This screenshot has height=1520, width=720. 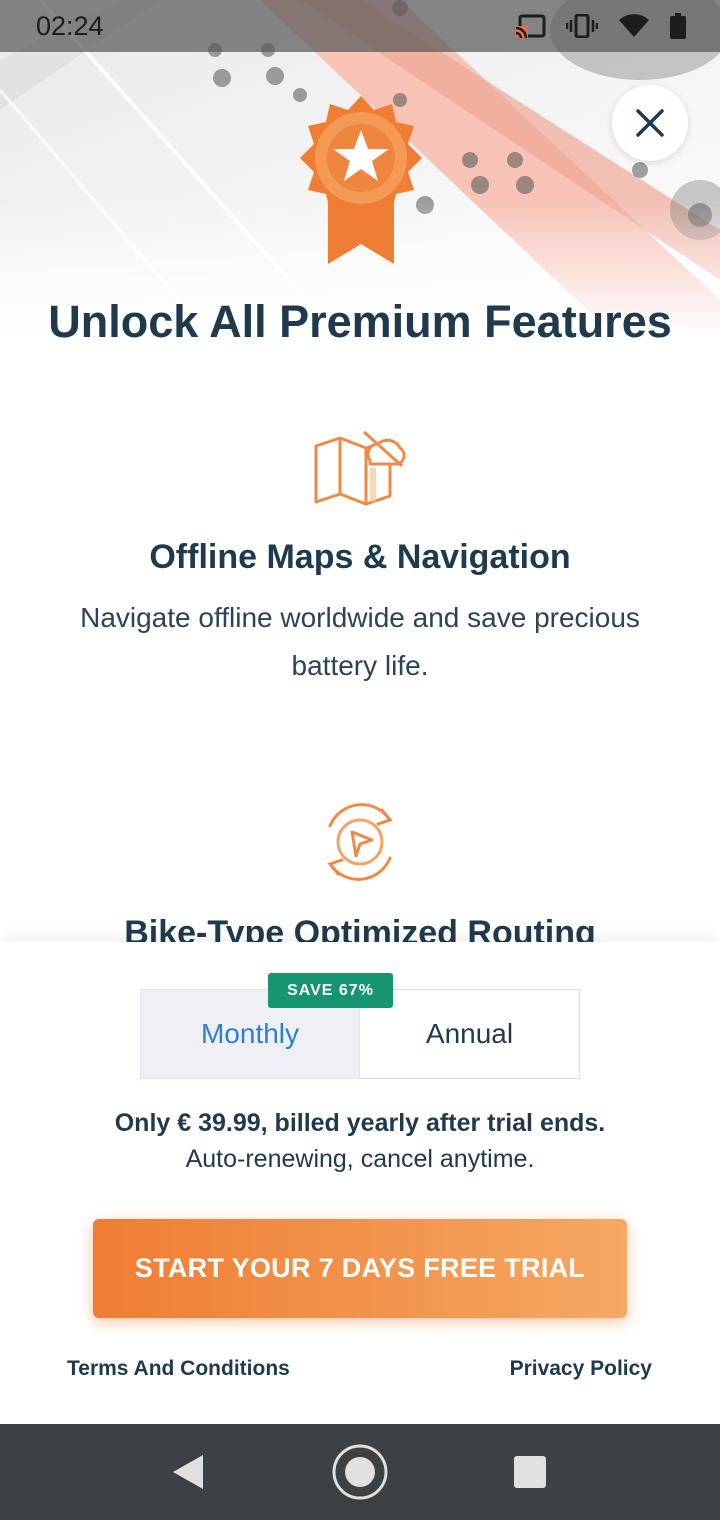 I want to click on vibrate-icon, so click(x=582, y=26).